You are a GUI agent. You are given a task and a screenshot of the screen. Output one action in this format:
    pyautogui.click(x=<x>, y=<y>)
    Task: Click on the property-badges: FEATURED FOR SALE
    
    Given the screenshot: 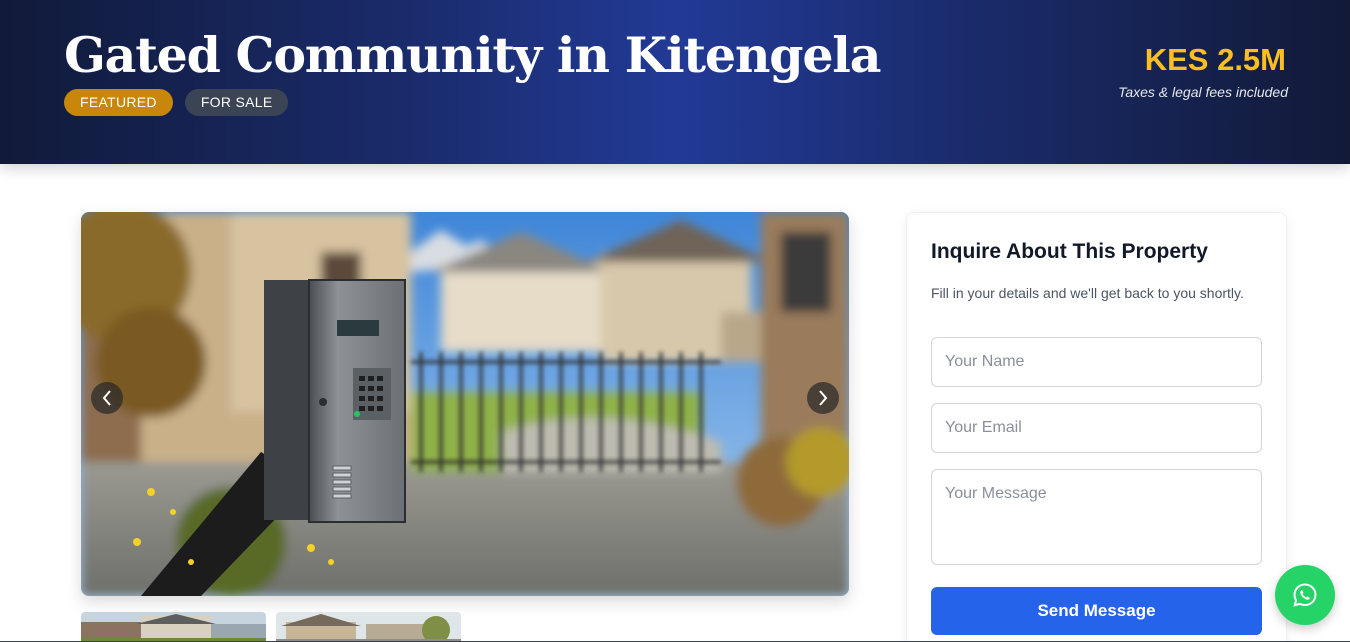 What is the action you would take?
    pyautogui.click(x=176, y=102)
    